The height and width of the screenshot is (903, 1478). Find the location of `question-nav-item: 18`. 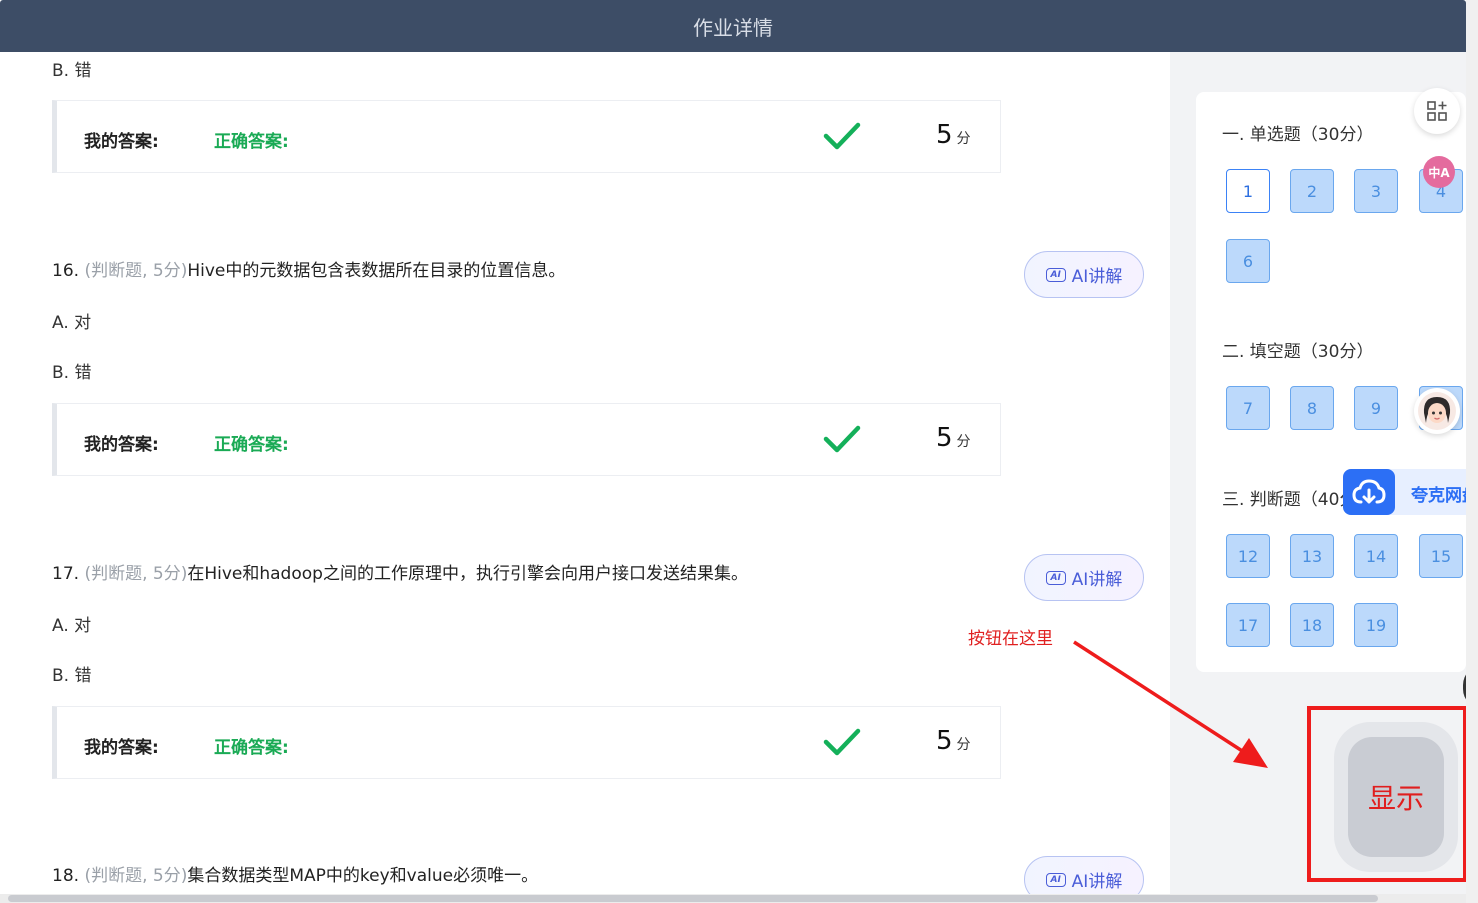

question-nav-item: 18 is located at coordinates (1312, 625).